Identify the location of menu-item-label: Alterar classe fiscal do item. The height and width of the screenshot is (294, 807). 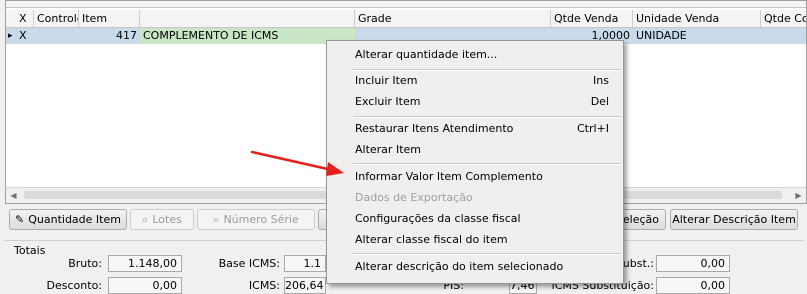
(431, 239).